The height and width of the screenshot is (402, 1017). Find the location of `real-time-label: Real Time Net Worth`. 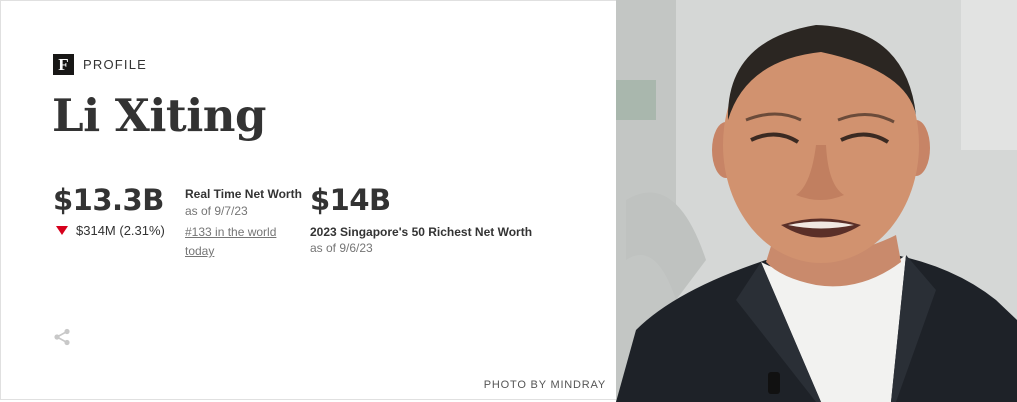

real-time-label: Real Time Net Worth is located at coordinates (243, 194).